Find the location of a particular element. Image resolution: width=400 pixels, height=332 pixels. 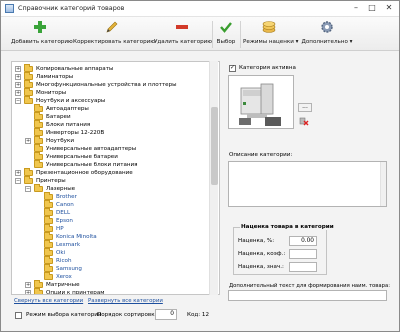

select-button: Выбор is located at coordinates (226, 34).